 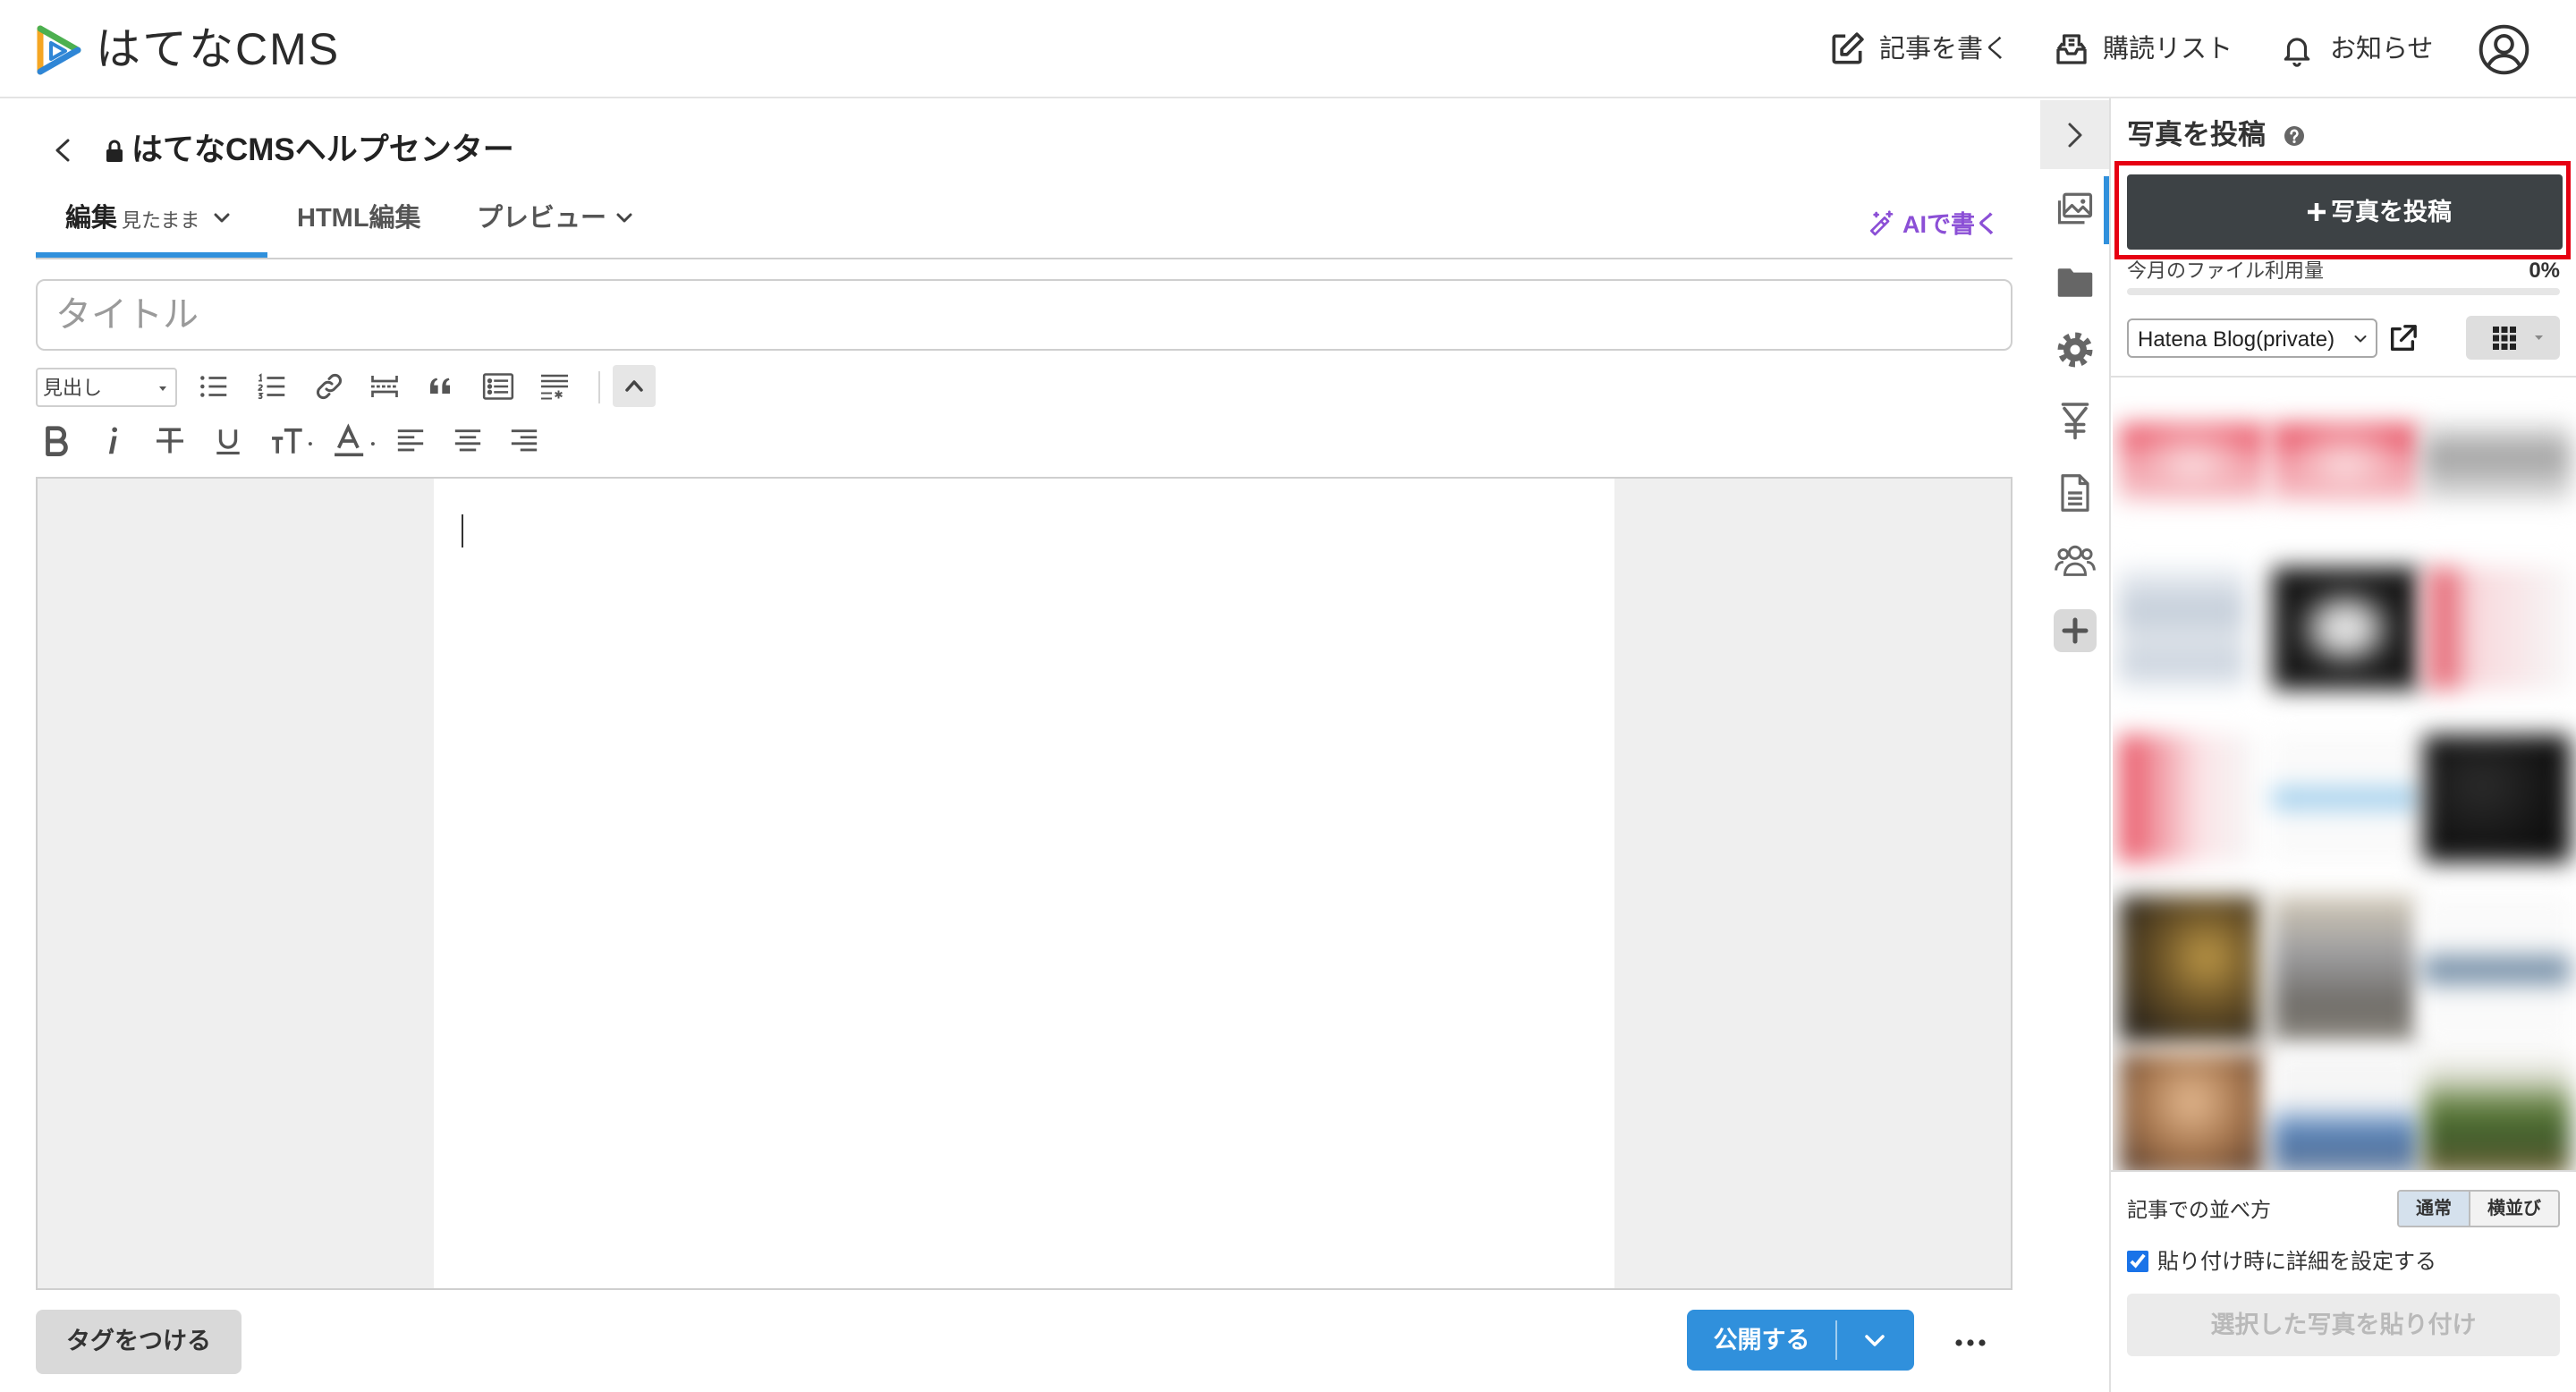 What do you see at coordinates (2514, 1209) in the screenshot?
I see `layout-option-side-by-side: 横並び` at bounding box center [2514, 1209].